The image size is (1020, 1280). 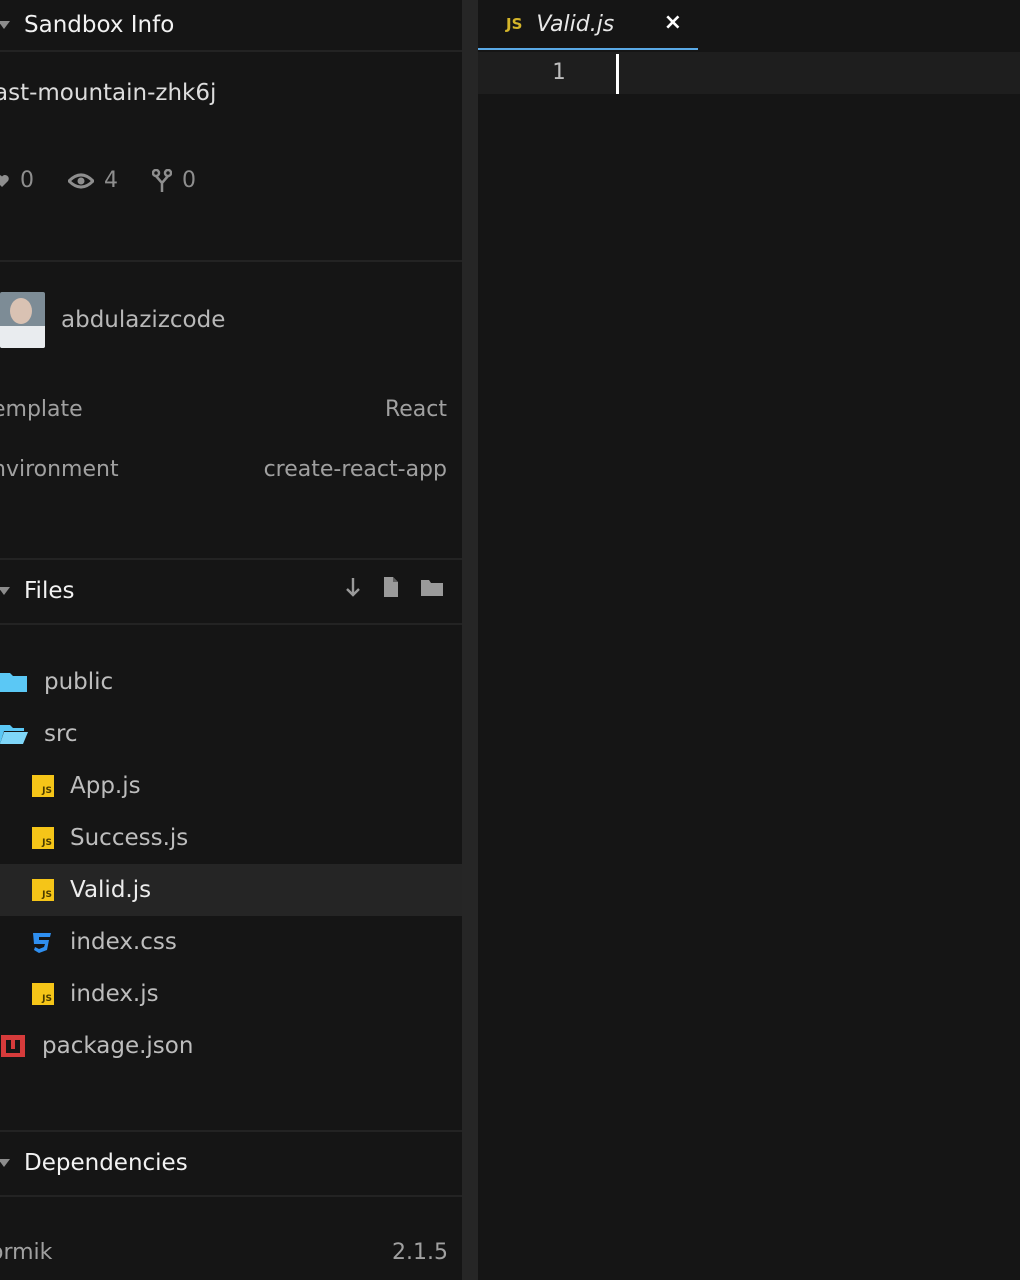 I want to click on forks-stat: 0, so click(x=174, y=180).